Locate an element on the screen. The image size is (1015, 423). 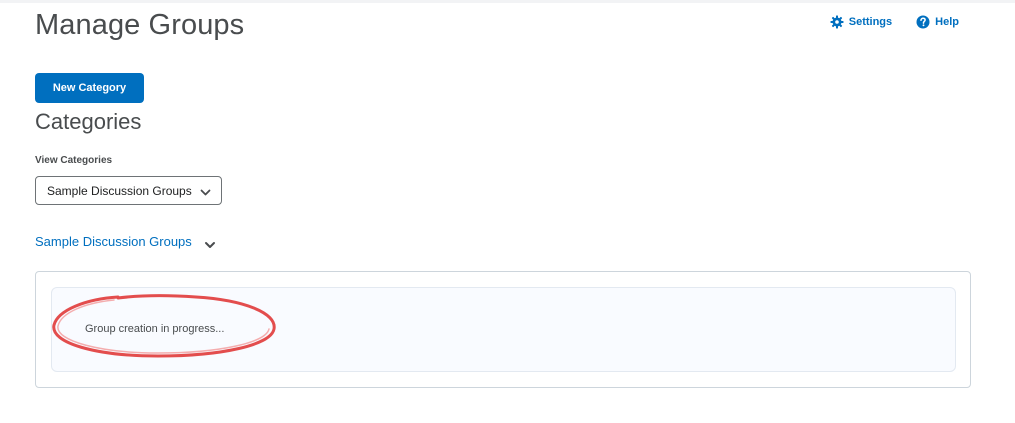
top-border is located at coordinates (507, 1).